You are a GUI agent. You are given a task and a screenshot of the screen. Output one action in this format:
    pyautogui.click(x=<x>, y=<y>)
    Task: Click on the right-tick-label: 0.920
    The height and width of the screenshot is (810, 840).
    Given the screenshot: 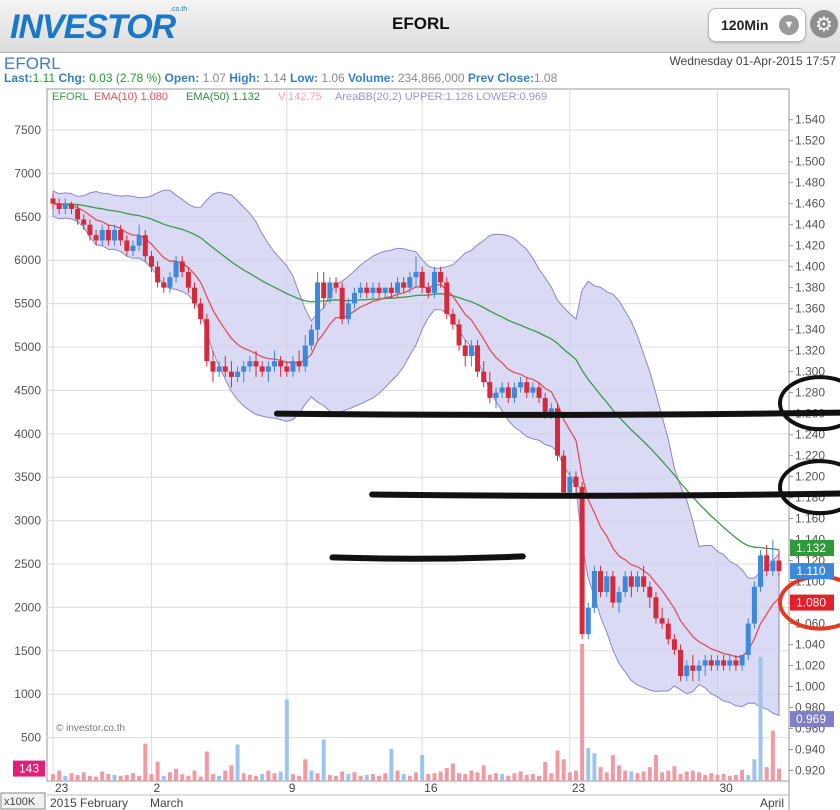 What is the action you would take?
    pyautogui.click(x=810, y=771)
    